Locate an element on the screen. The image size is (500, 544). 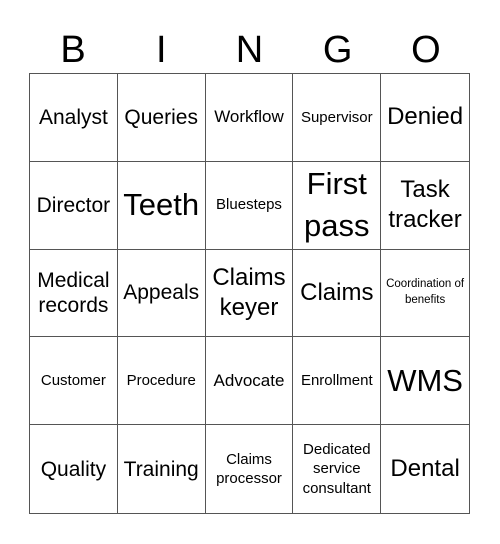
bingo-cell-label: Enrollment is located at coordinates (336, 381).